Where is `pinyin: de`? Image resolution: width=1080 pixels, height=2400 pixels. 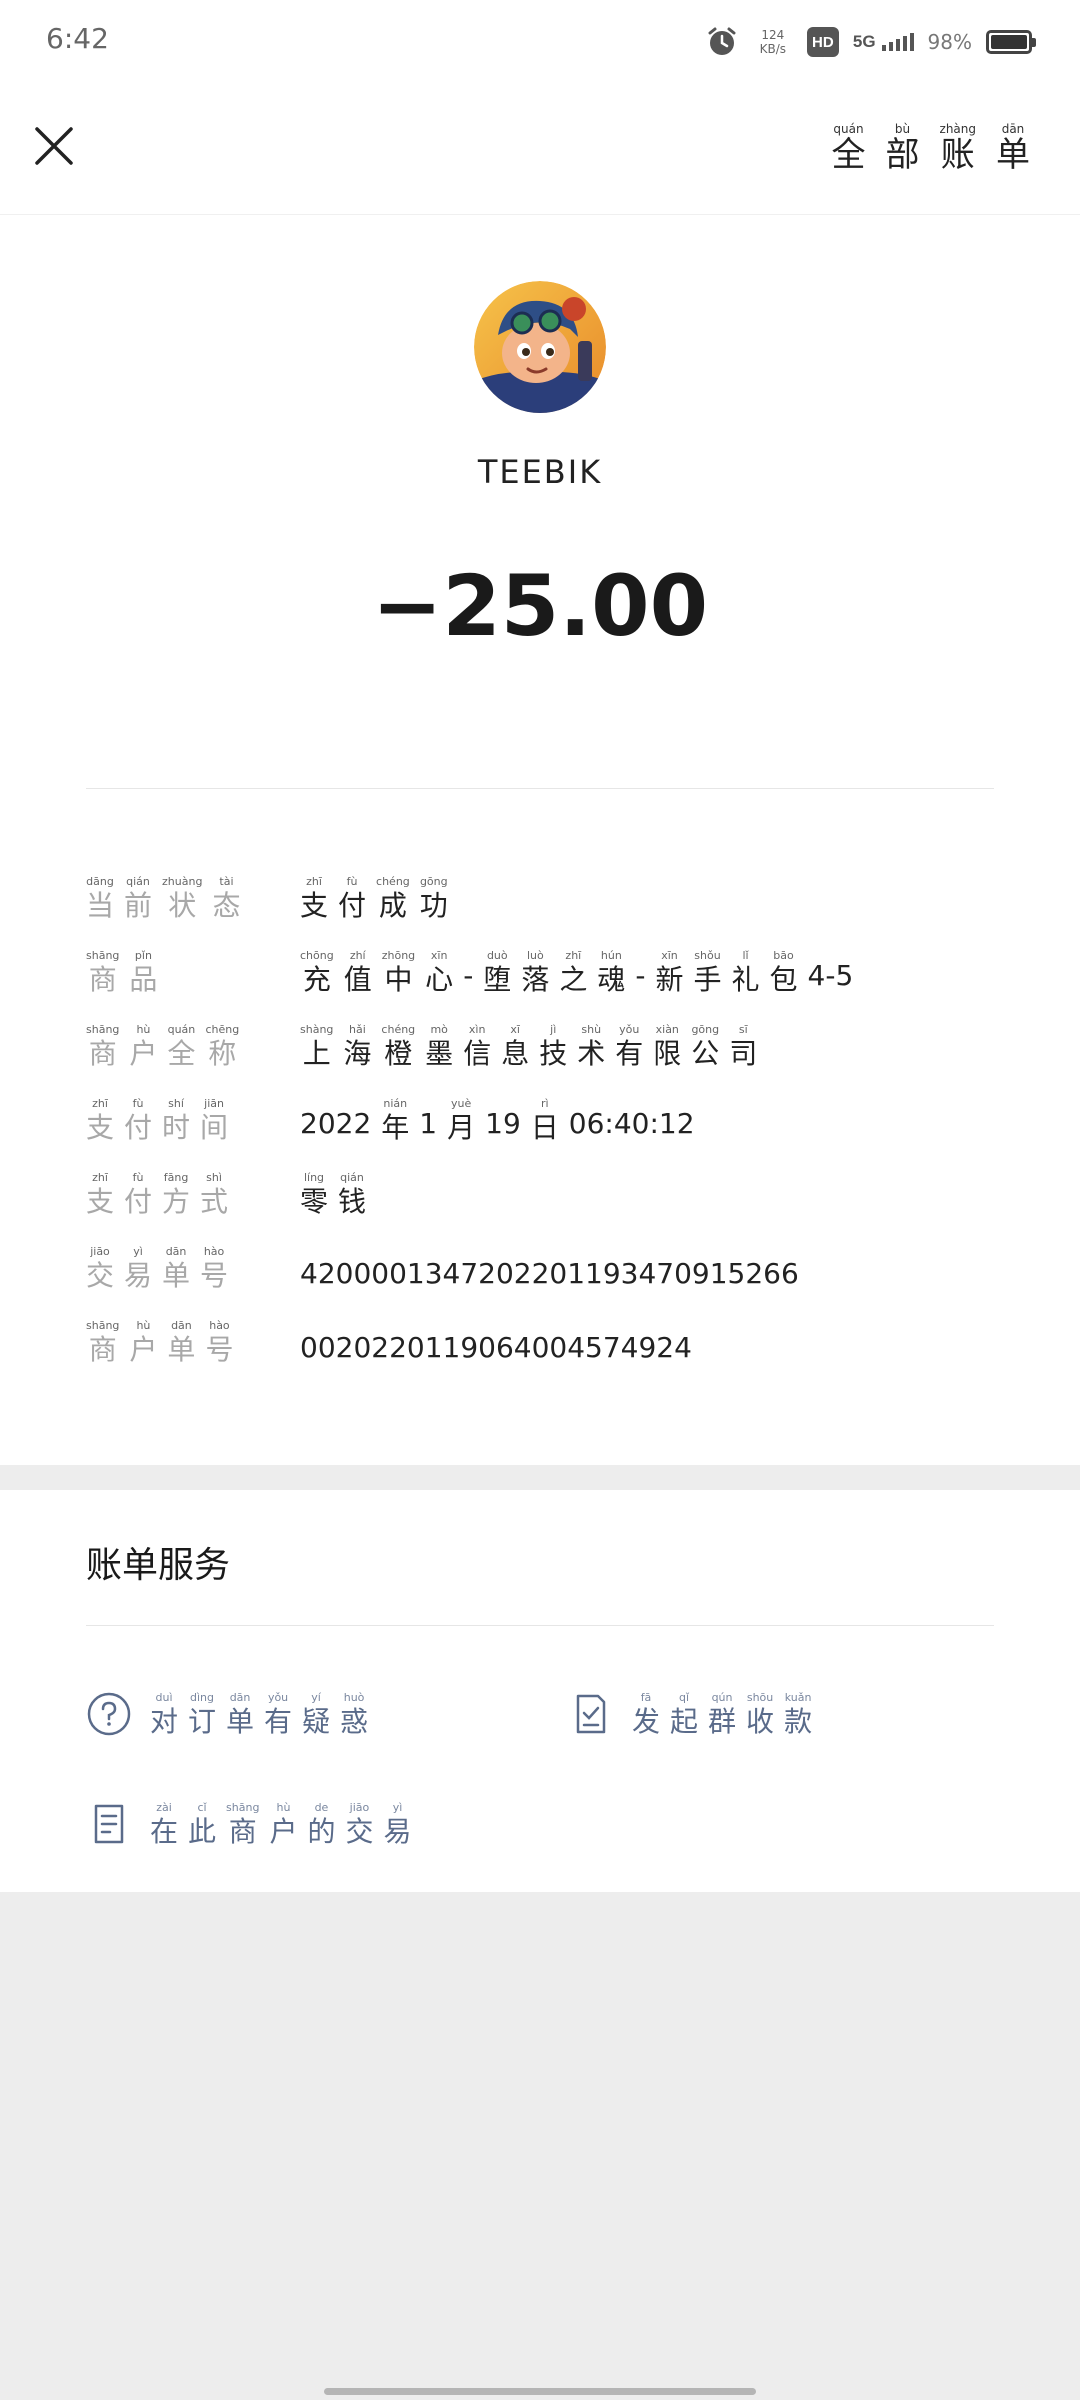 pinyin: de is located at coordinates (321, 1807).